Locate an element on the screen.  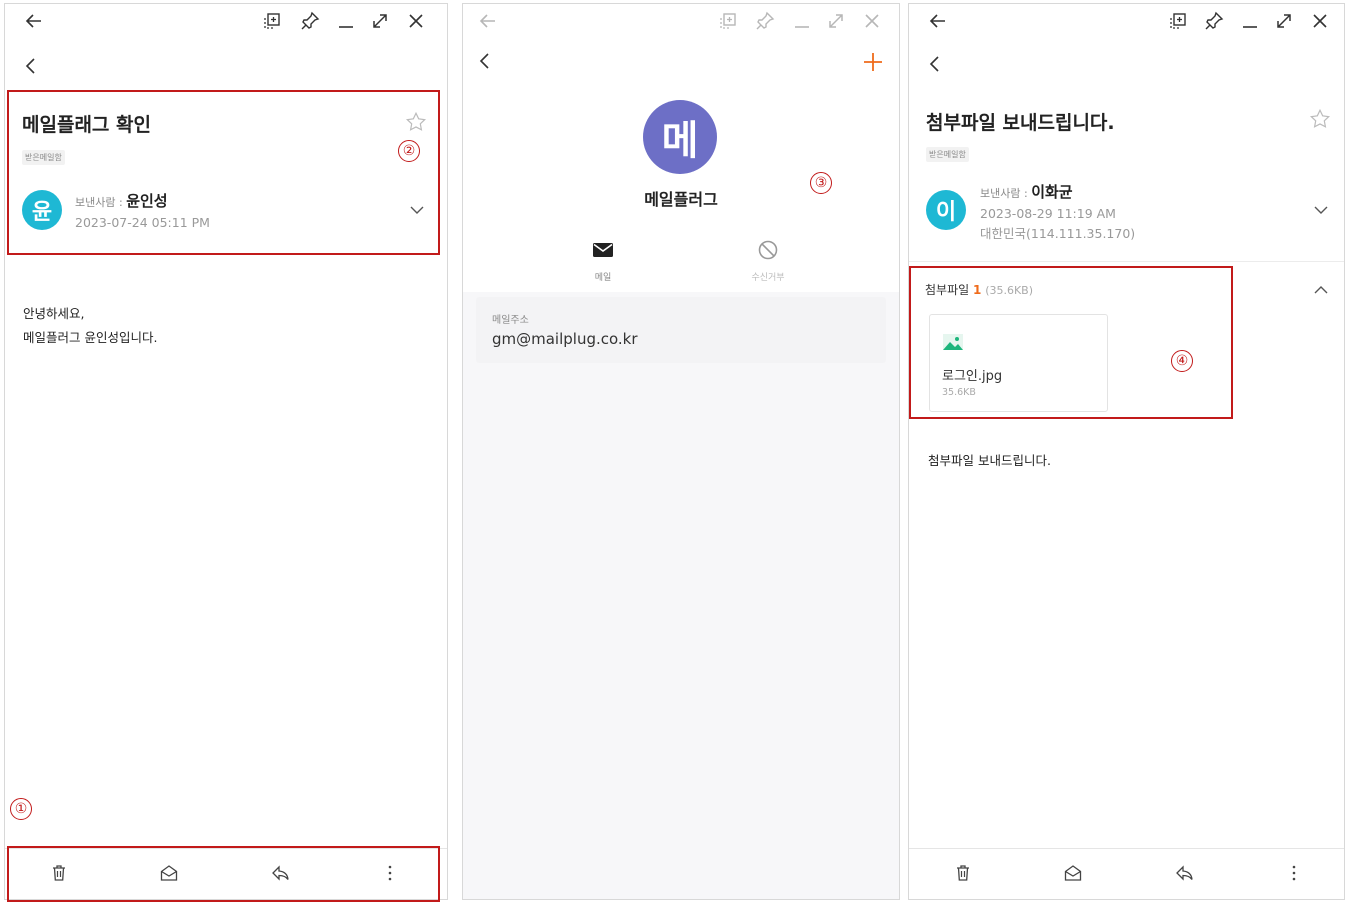
reply-icon is located at coordinates (1185, 873).